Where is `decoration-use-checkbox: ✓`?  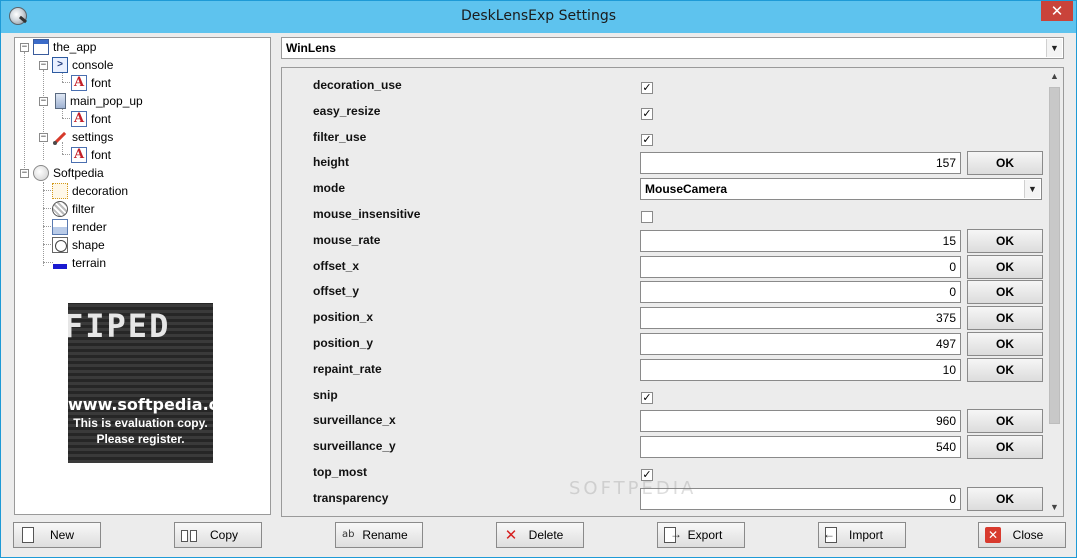 decoration-use-checkbox: ✓ is located at coordinates (647, 88).